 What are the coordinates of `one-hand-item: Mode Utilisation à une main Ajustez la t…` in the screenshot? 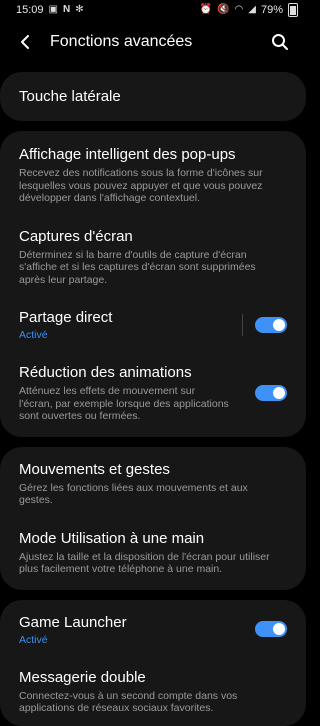 It's located at (153, 554).